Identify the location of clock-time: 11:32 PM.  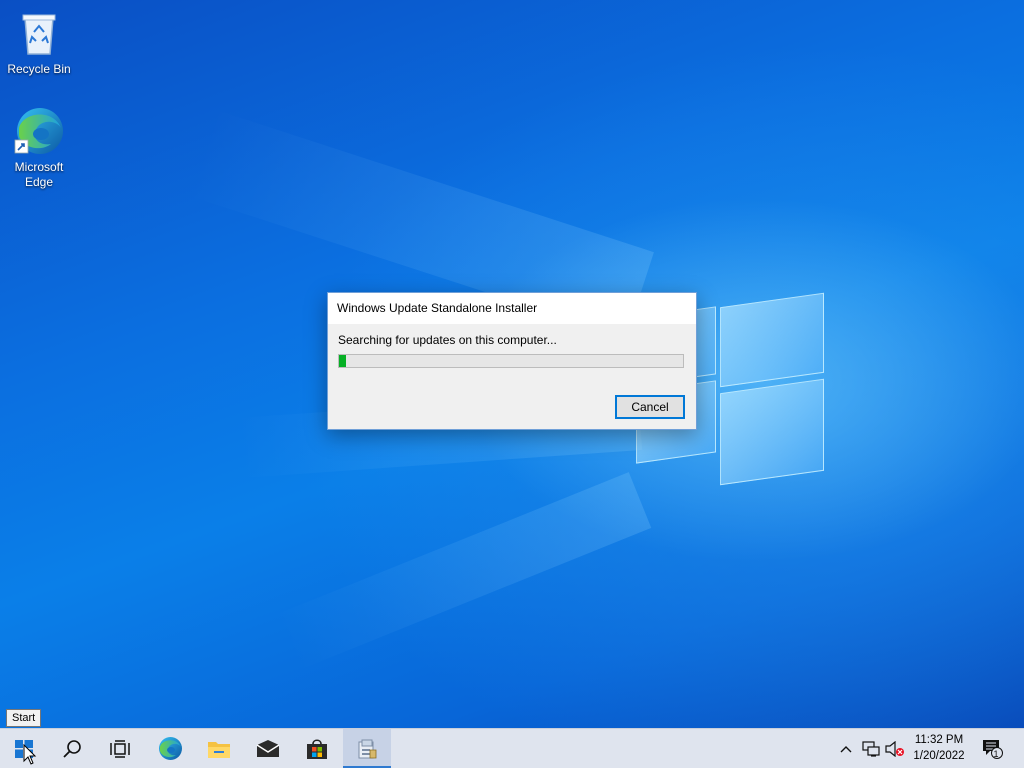
(939, 740).